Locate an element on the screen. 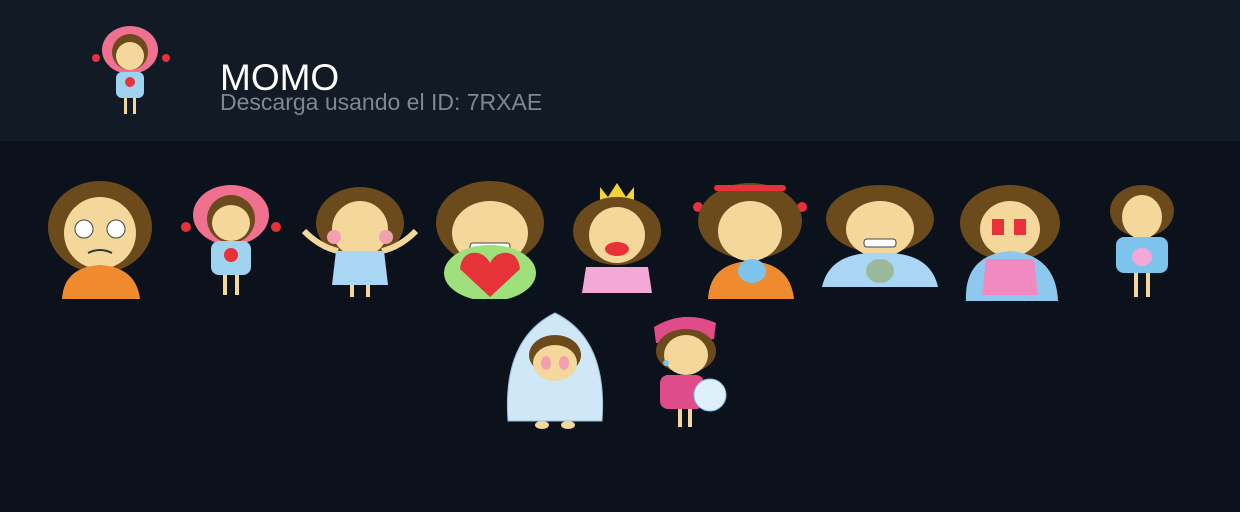 This screenshot has width=1240, height=512. momo-crown-kiss-icon is located at coordinates (617, 238).